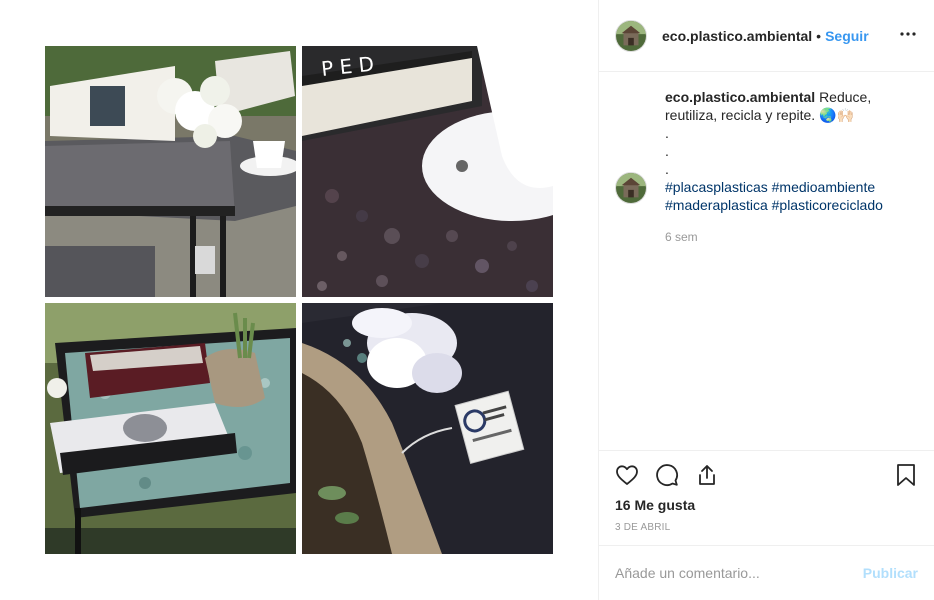  Describe the element at coordinates (766, 497) in the screenshot. I see `post-actions: 16 Me gusta 3 DE ABRIL` at that location.